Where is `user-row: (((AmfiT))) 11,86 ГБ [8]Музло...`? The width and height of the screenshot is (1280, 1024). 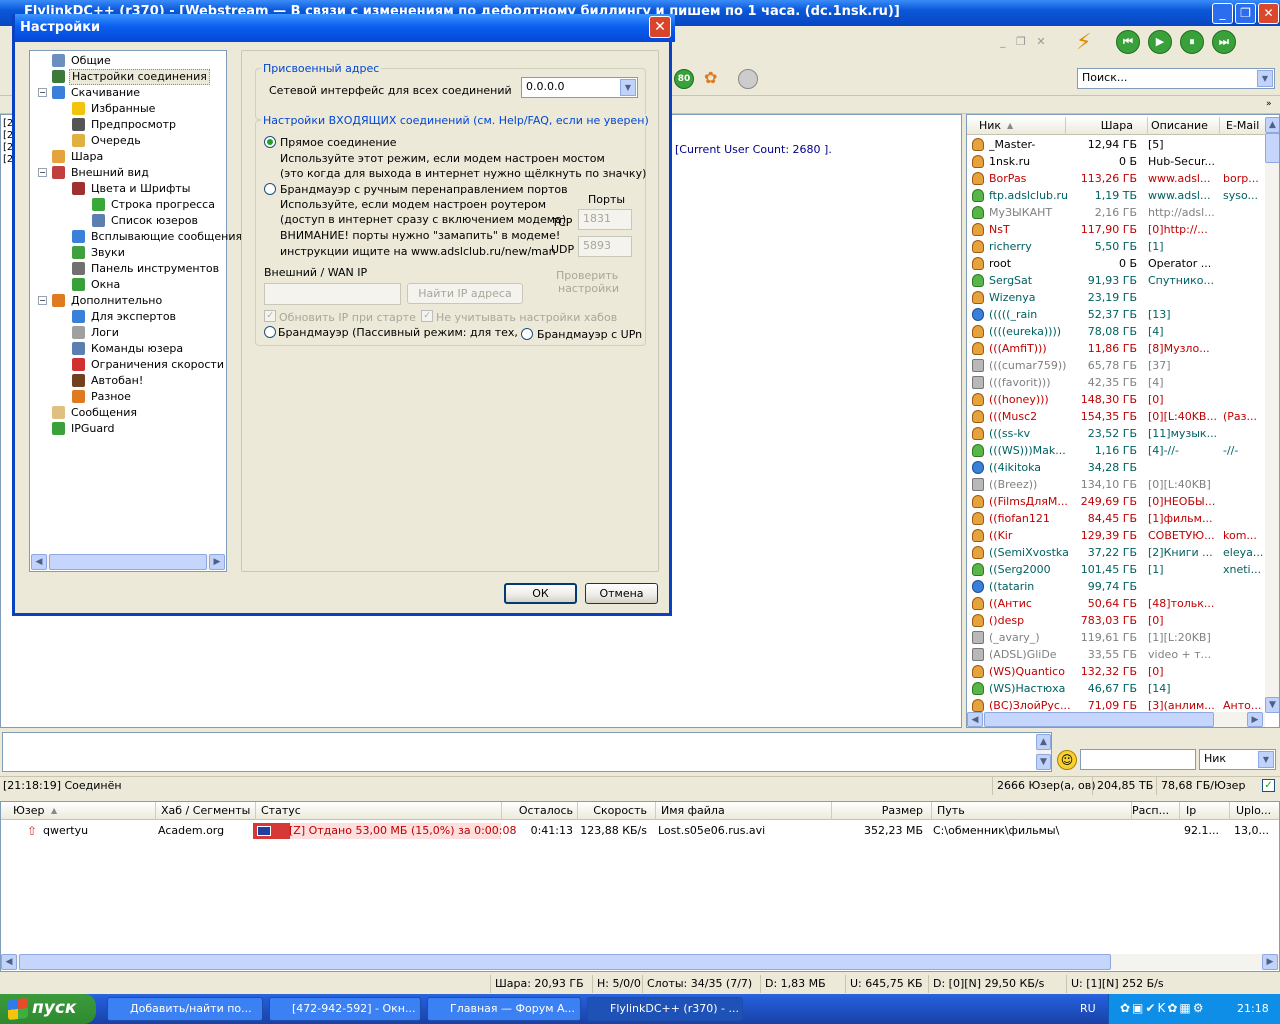 user-row: (((AmfiT))) 11,86 ГБ [8]Музло... is located at coordinates (1114, 348).